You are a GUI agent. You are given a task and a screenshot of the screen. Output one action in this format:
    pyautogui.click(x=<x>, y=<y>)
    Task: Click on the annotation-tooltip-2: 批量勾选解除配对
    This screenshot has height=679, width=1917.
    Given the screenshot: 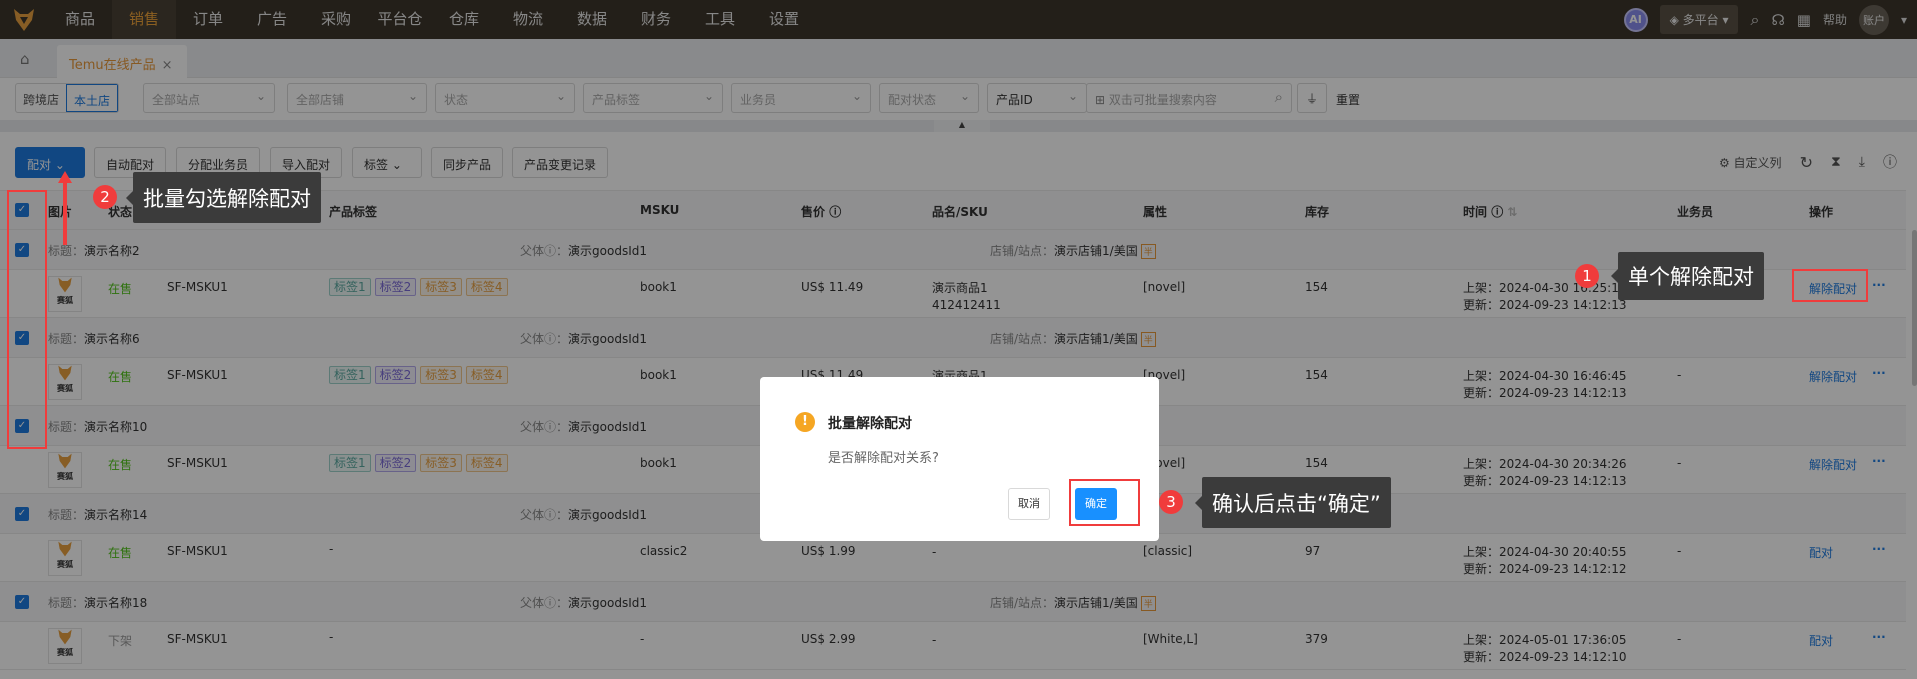 What is the action you would take?
    pyautogui.click(x=223, y=197)
    